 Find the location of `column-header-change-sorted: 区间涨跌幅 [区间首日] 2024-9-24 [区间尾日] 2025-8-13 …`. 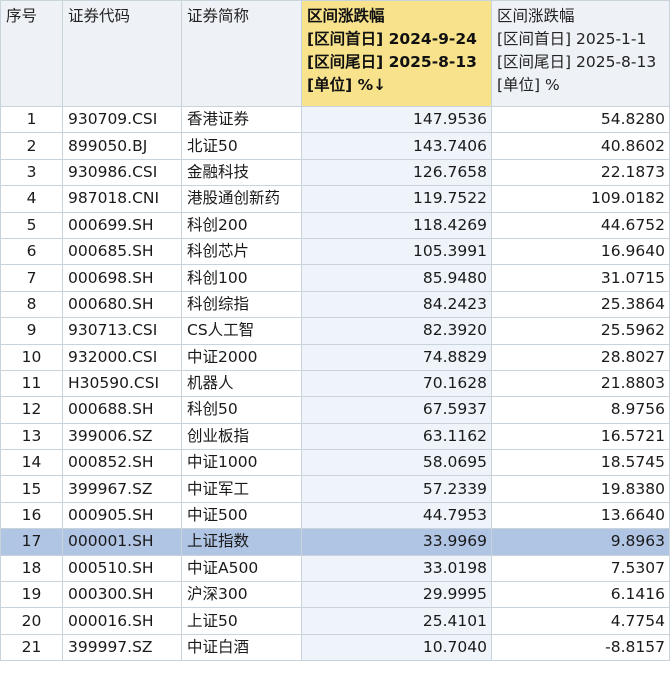

column-header-change-sorted: 区间涨跌幅 [区间首日] 2024-9-24 [区间尾日] 2025-8-13 … is located at coordinates (396, 53).